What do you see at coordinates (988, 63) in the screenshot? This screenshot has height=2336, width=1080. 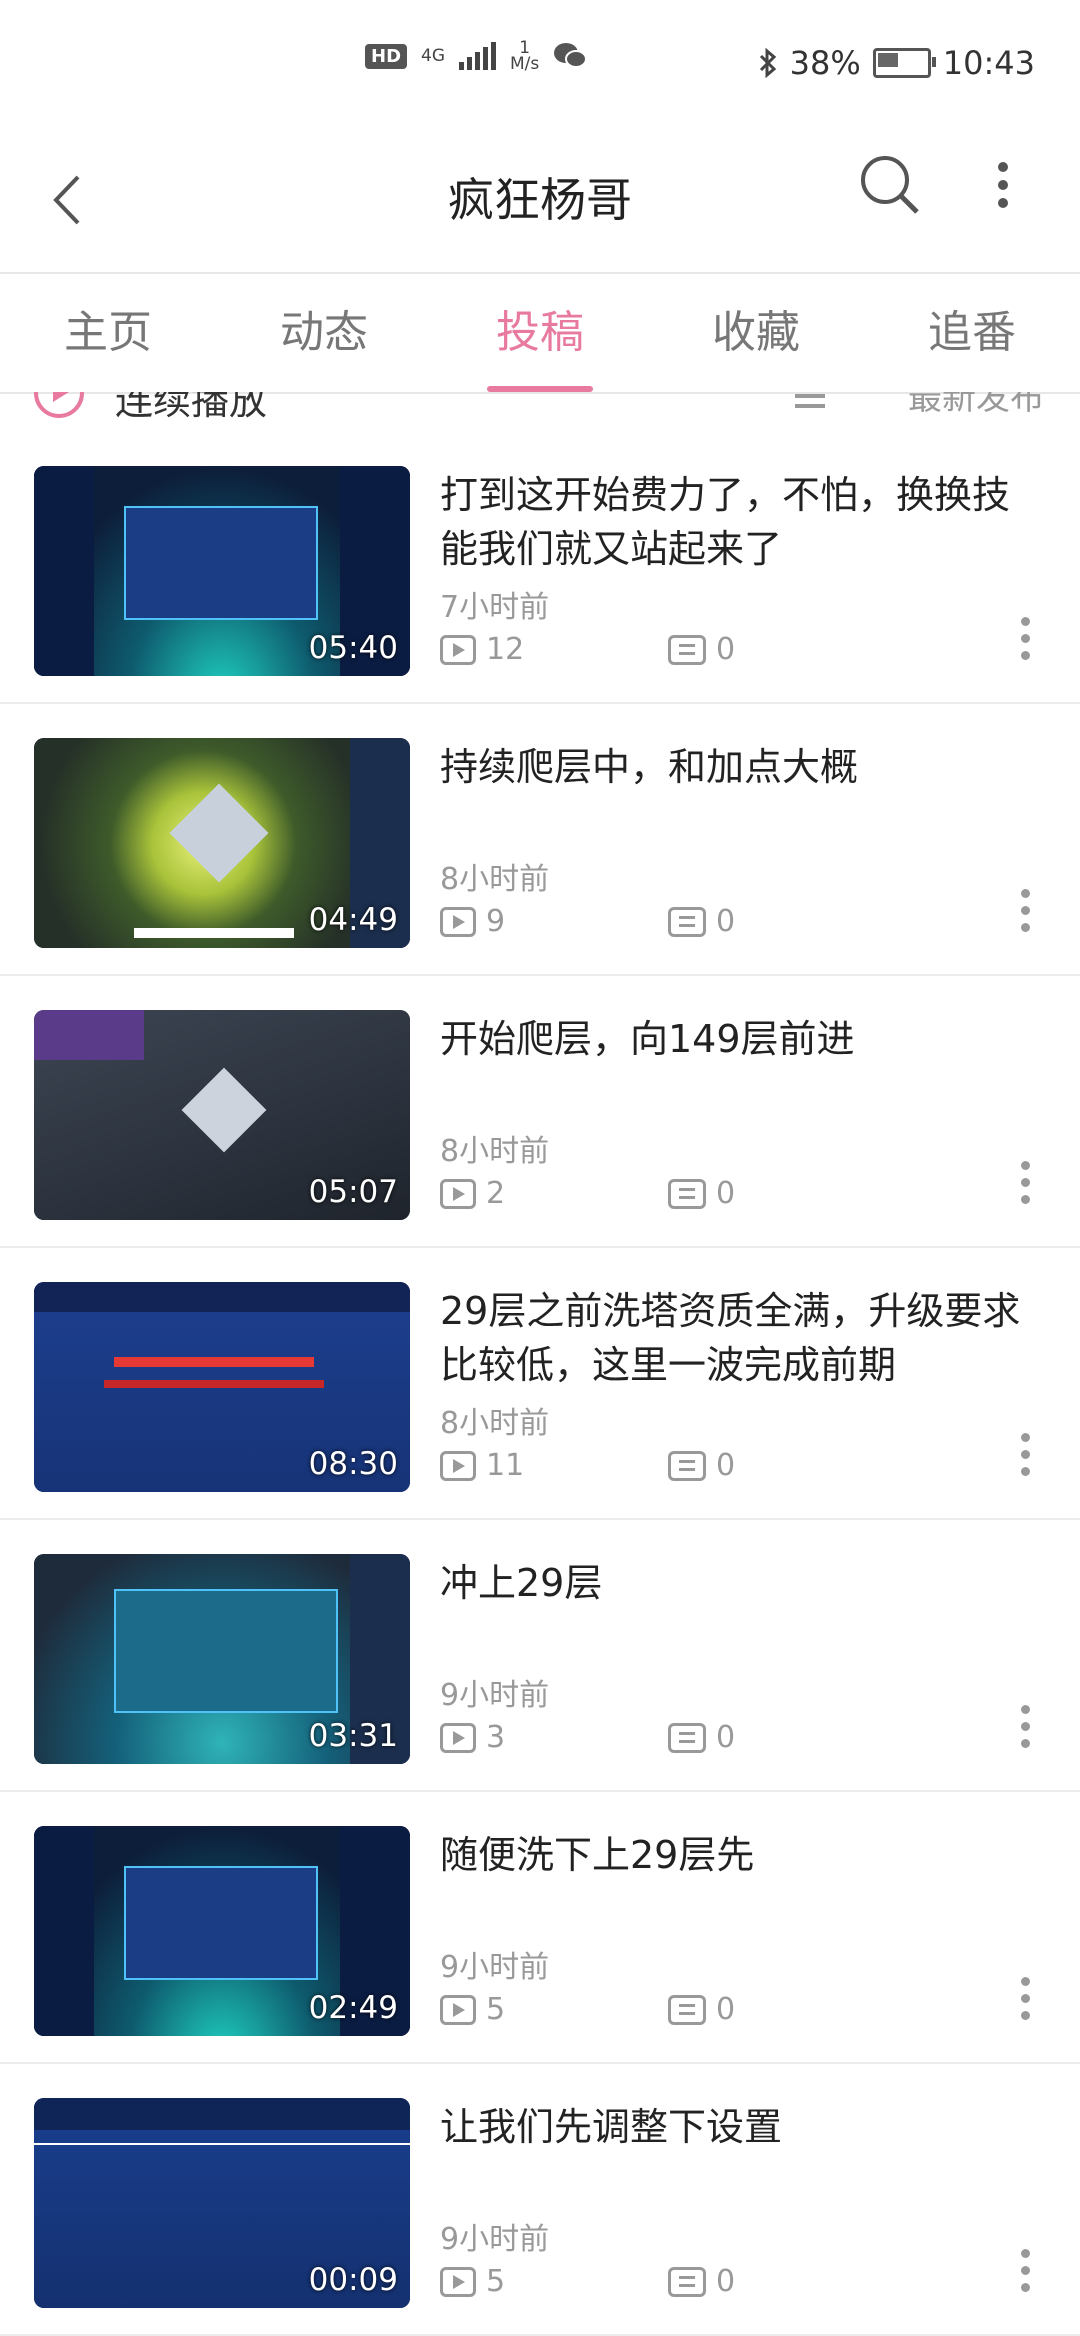 I see `clock: 10:43` at bounding box center [988, 63].